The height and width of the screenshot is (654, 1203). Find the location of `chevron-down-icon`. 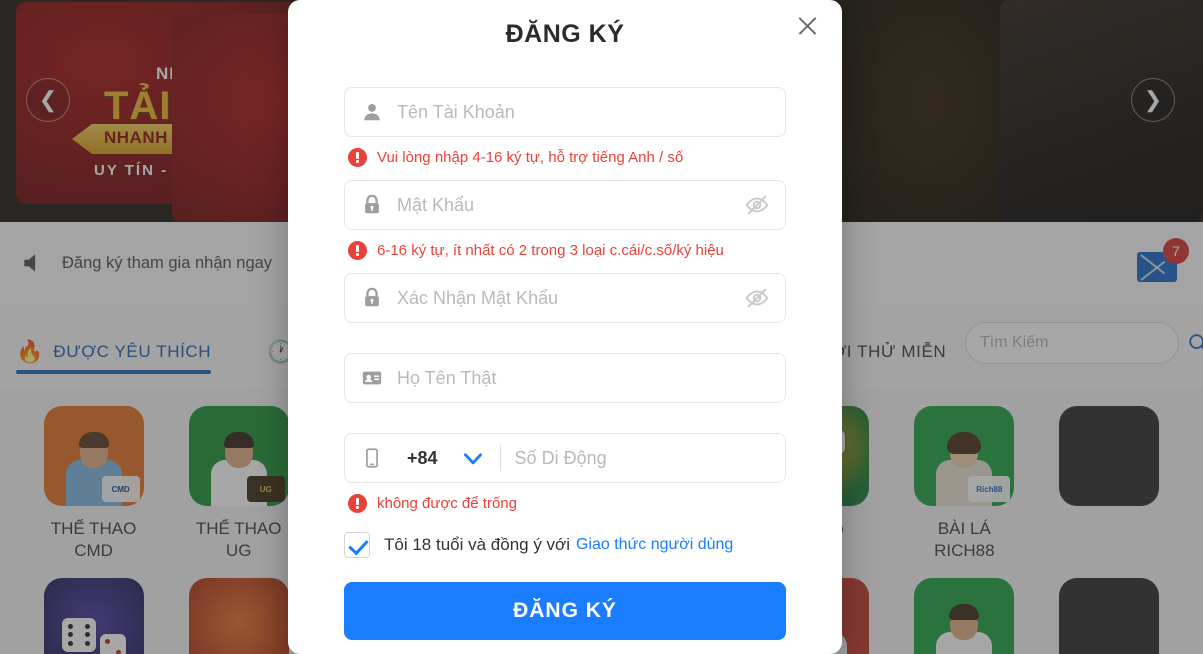

chevron-down-icon is located at coordinates (473, 458).